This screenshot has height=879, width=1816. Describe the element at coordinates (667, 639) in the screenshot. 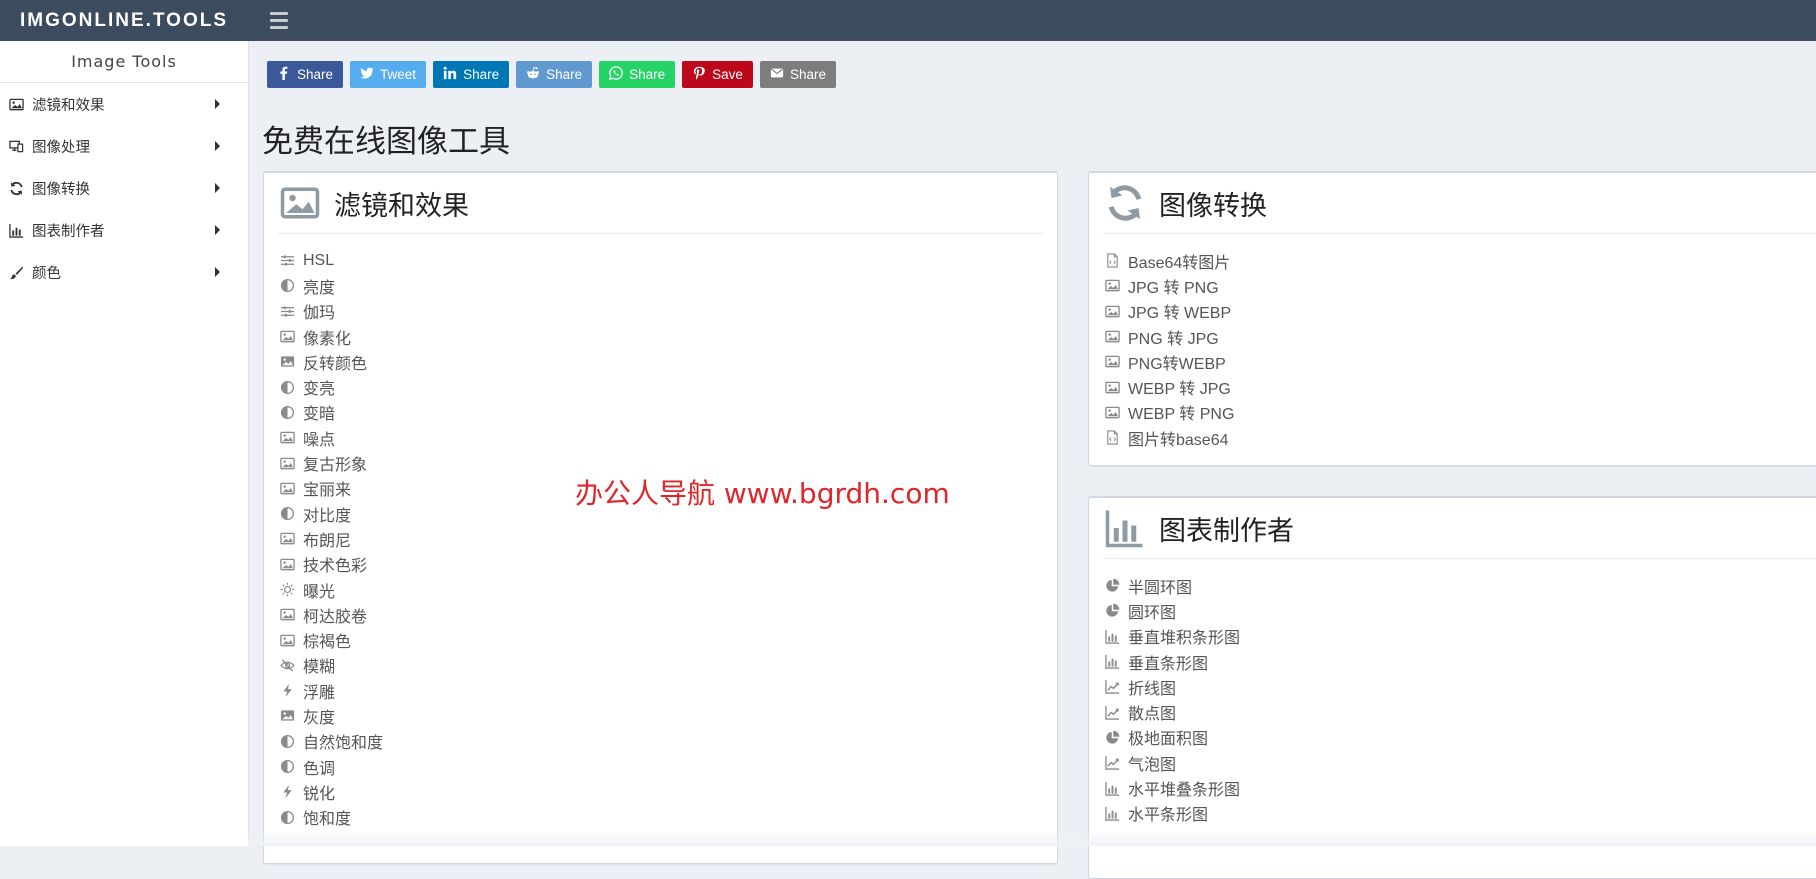

I see `tool-link: 棕褐色` at that location.